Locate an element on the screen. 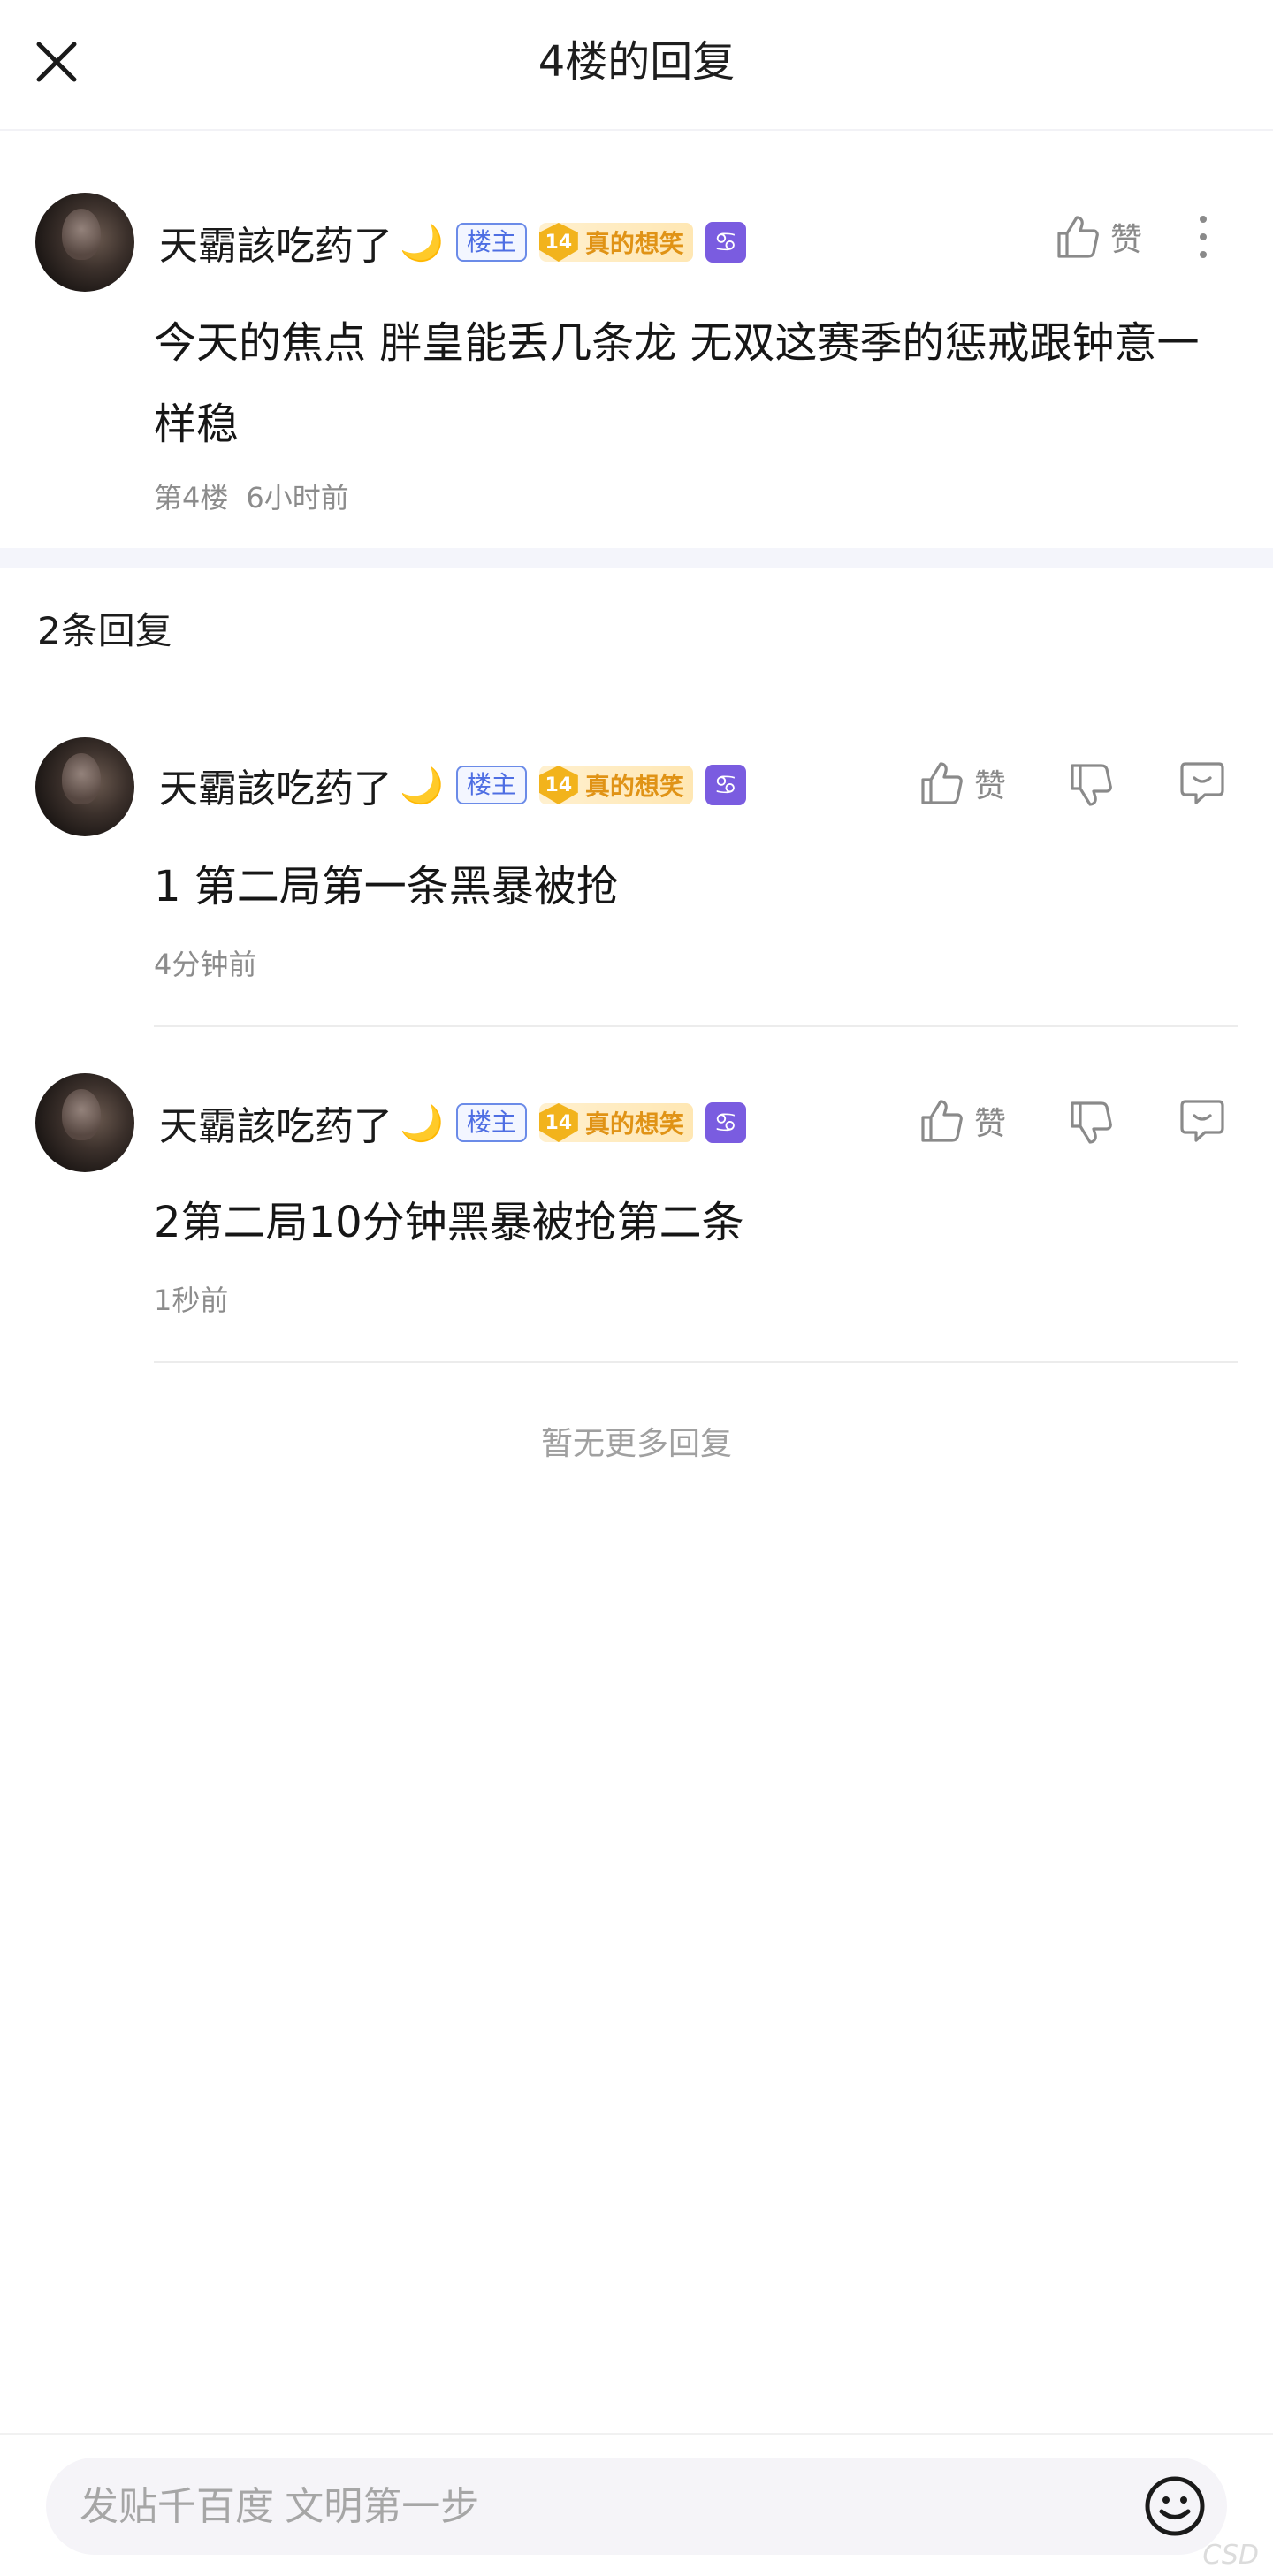 This screenshot has width=1273, height=2576. reply-time: 4分钟前 is located at coordinates (205, 964).